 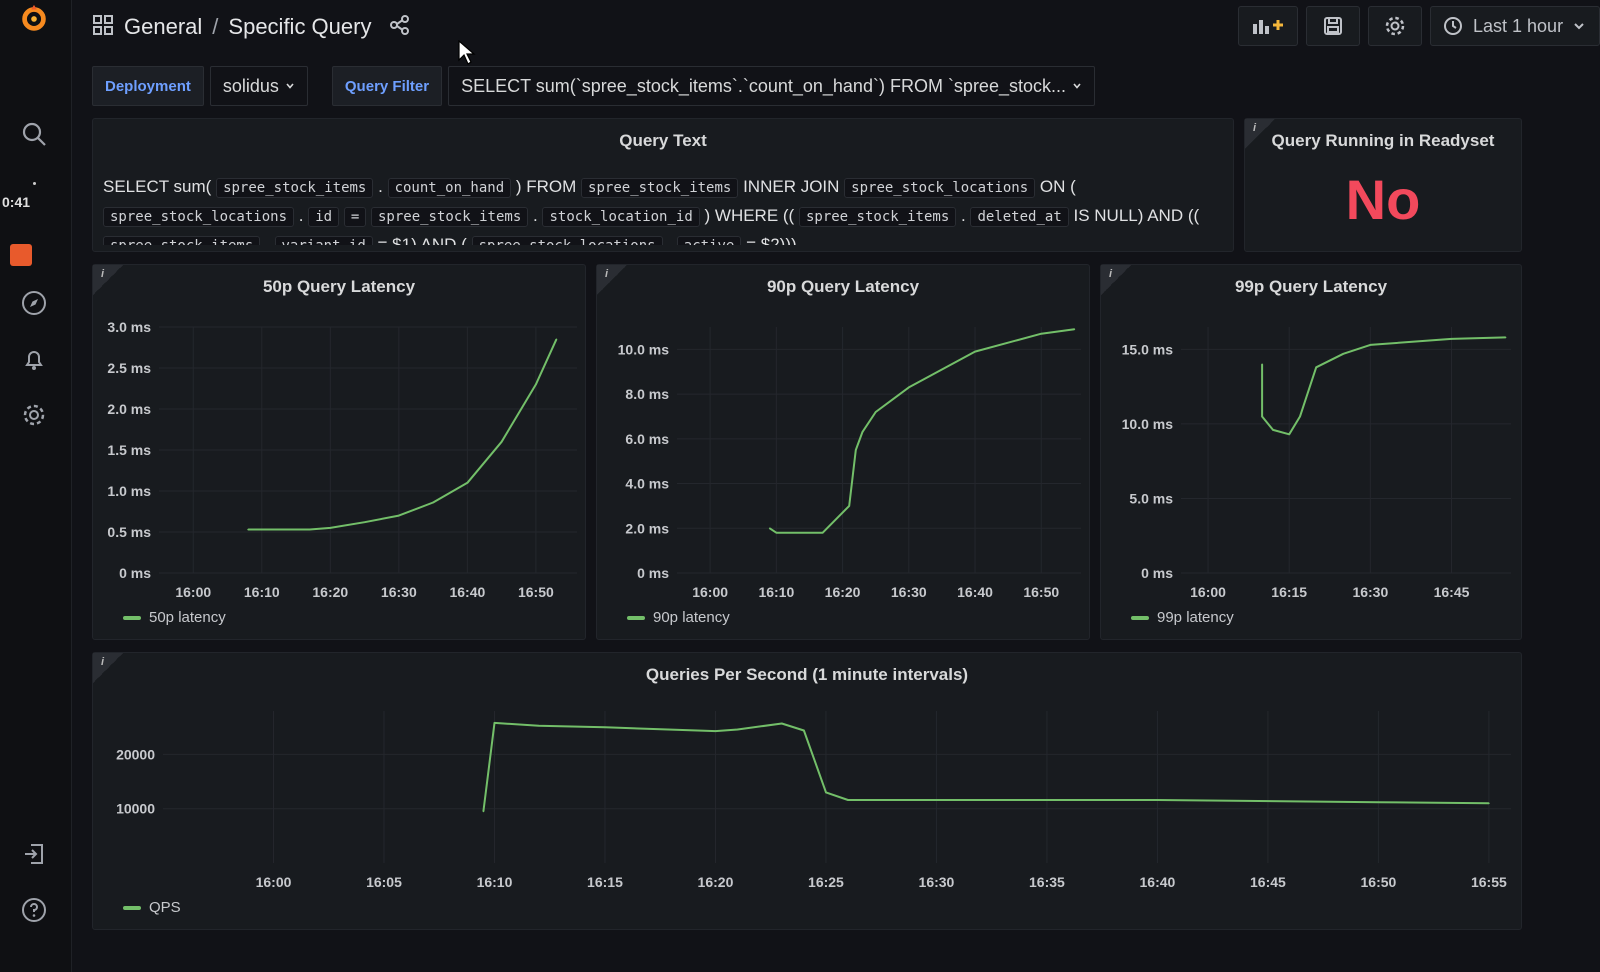 I want to click on add-panel-icon, so click(x=1268, y=27).